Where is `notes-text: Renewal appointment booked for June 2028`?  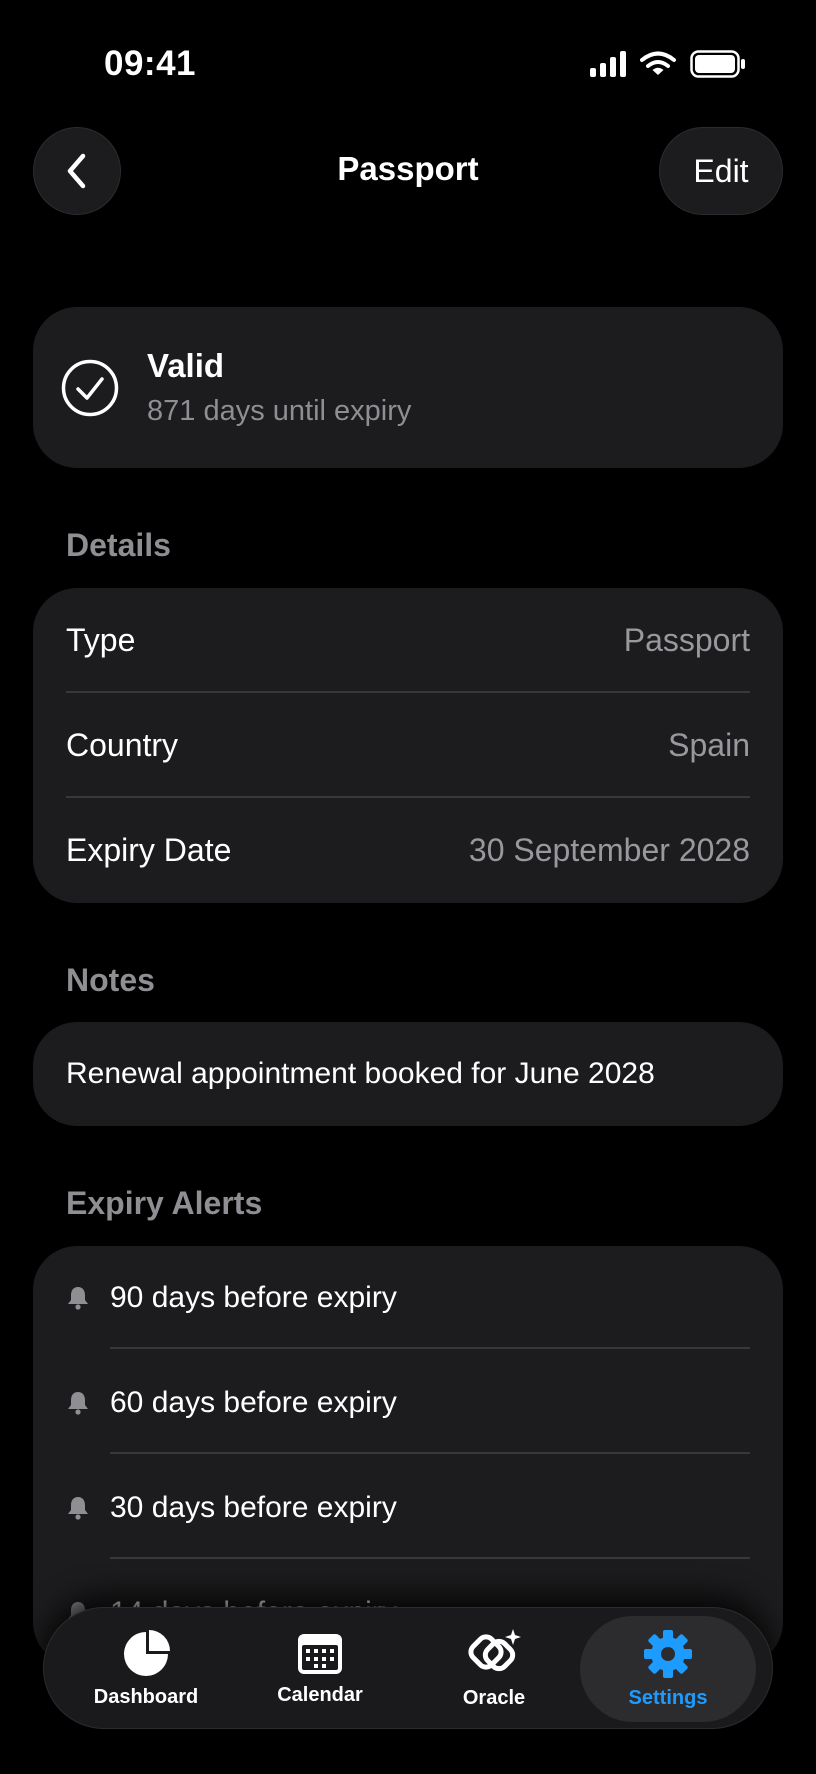 notes-text: Renewal appointment booked for June 2028 is located at coordinates (360, 1073).